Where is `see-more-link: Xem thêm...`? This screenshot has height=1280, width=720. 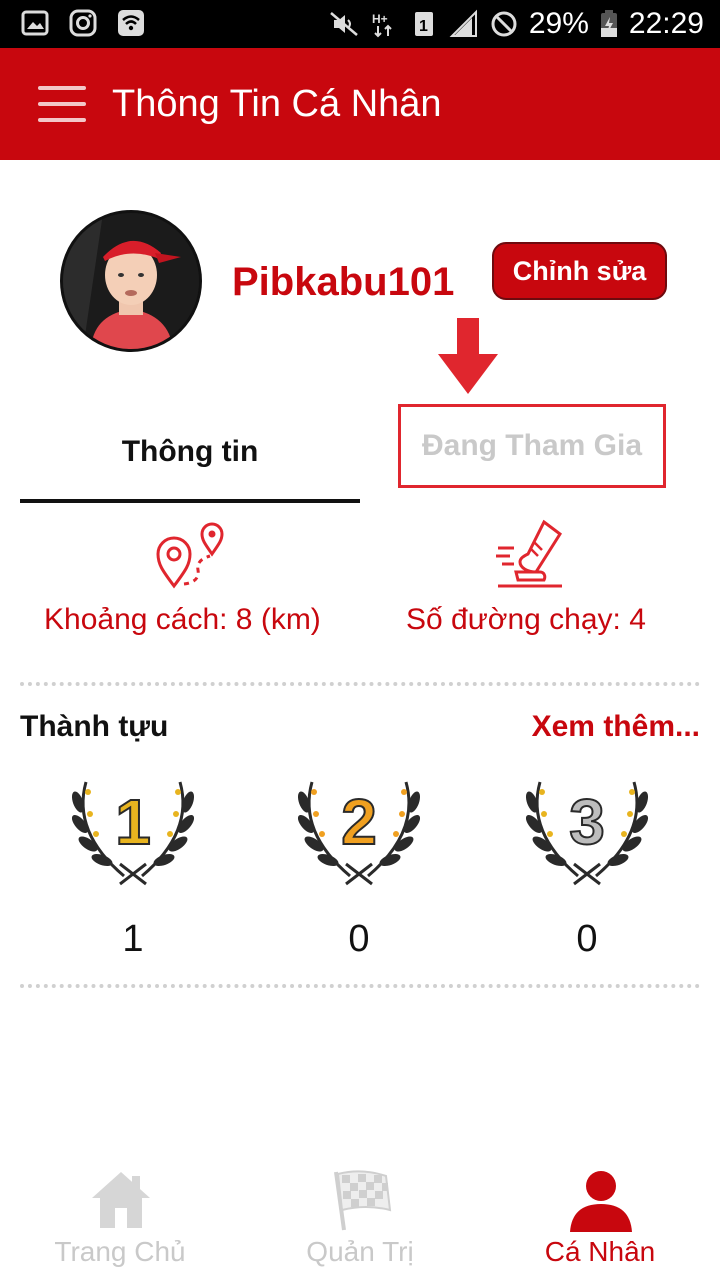
see-more-link: Xem thêm... is located at coordinates (616, 727).